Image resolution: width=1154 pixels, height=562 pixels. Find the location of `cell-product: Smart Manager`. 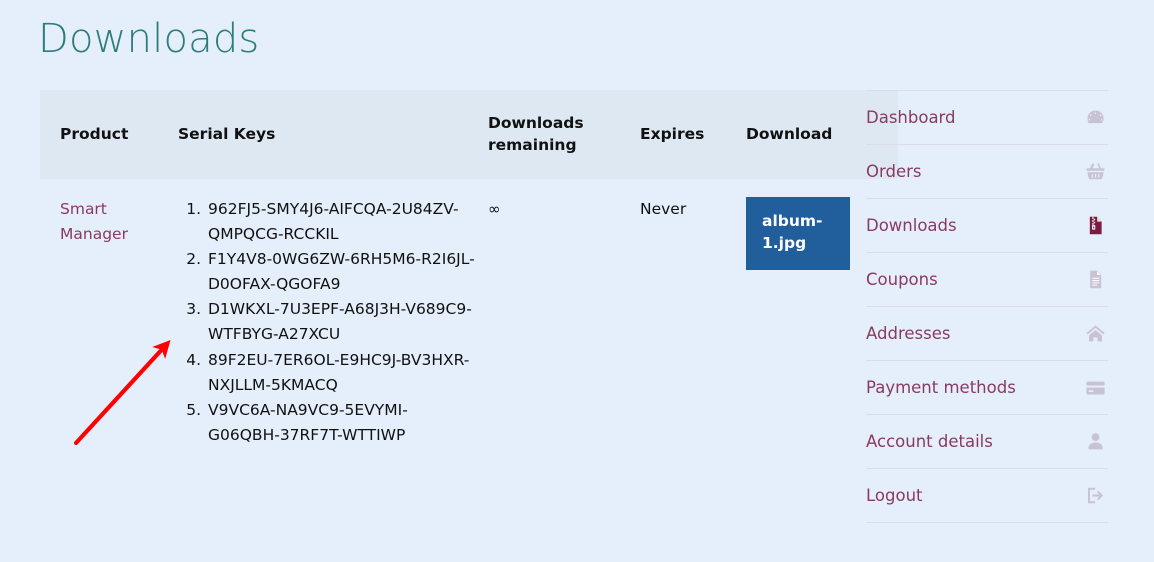

cell-product: Smart Manager is located at coordinates (109, 313).